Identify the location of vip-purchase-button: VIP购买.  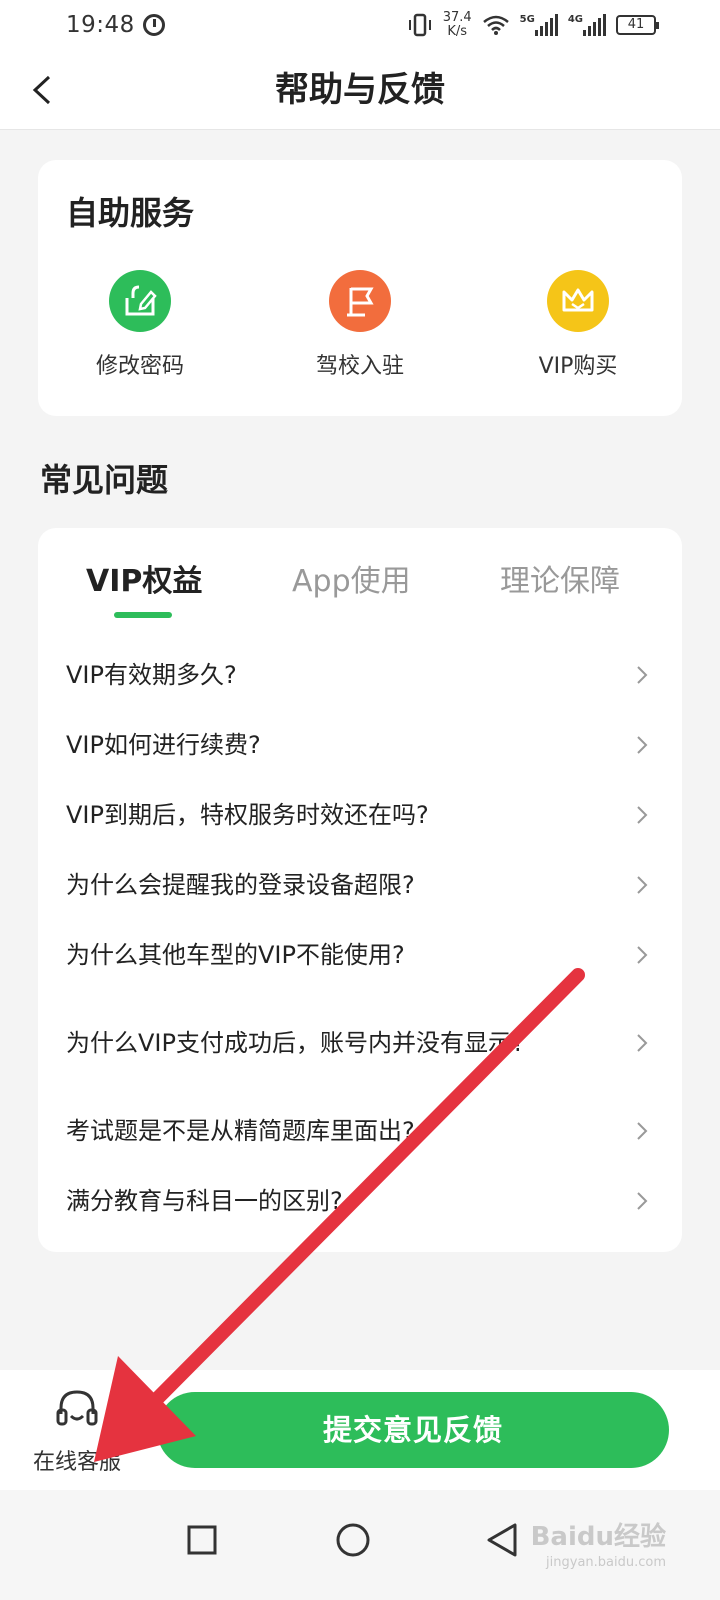
(578, 325).